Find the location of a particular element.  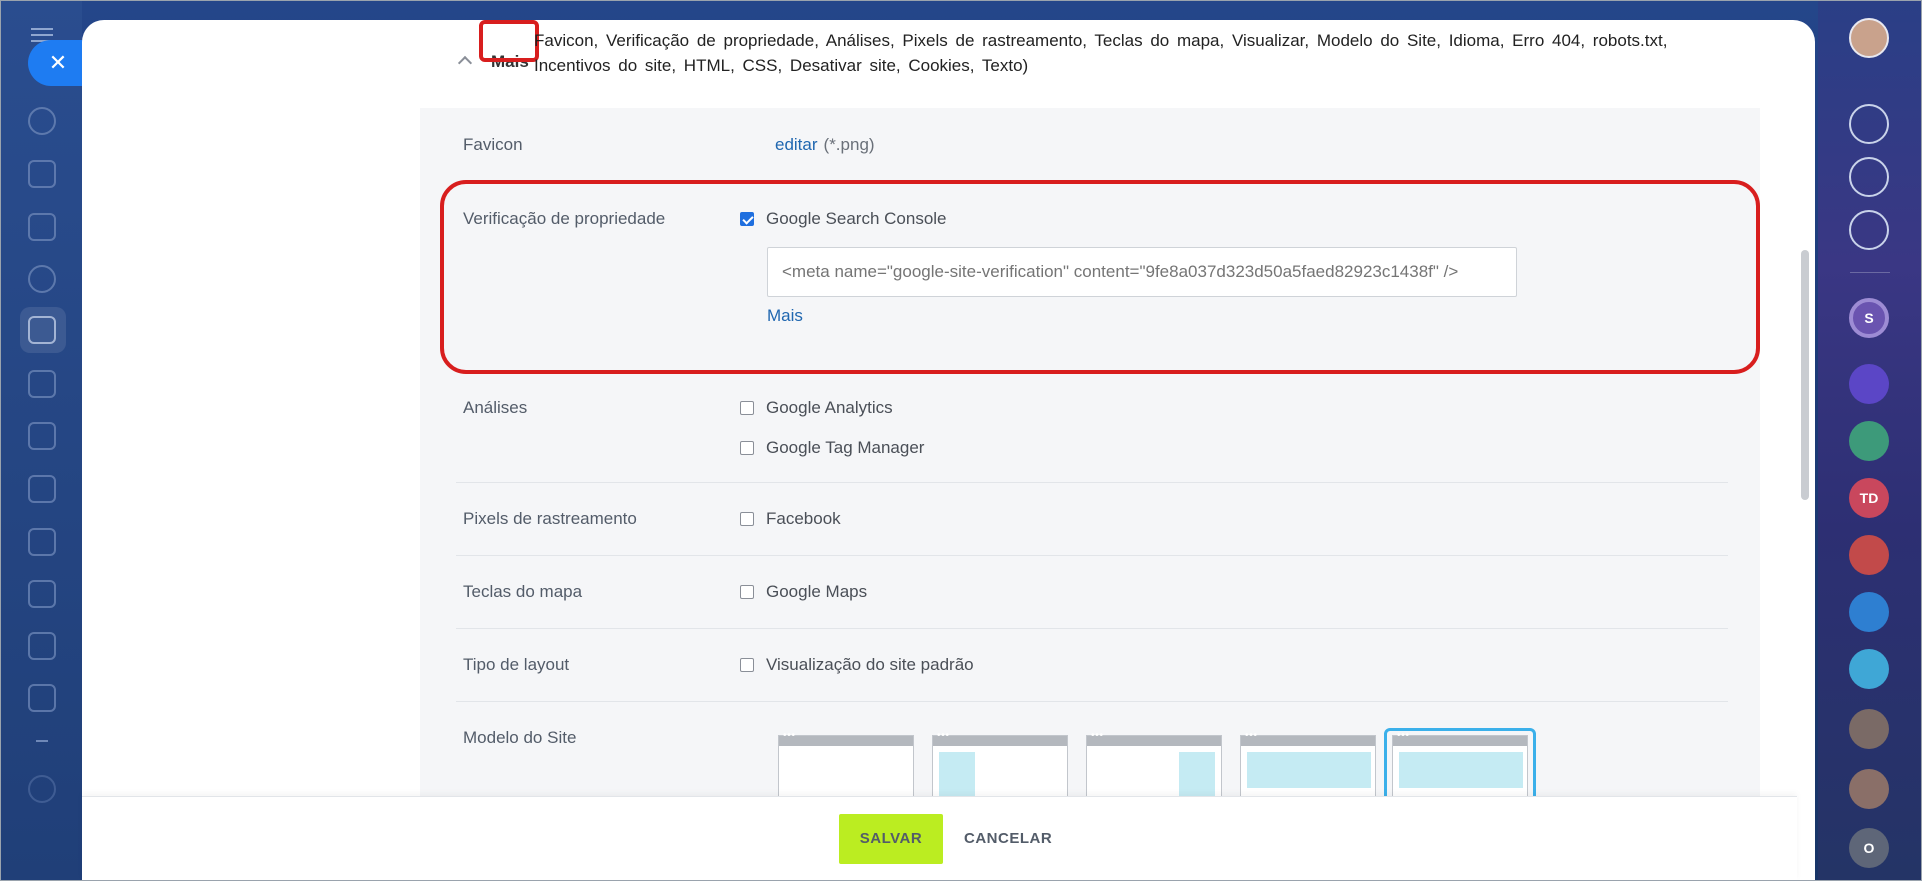

cancel-button: CANCELAR is located at coordinates (1008, 838).